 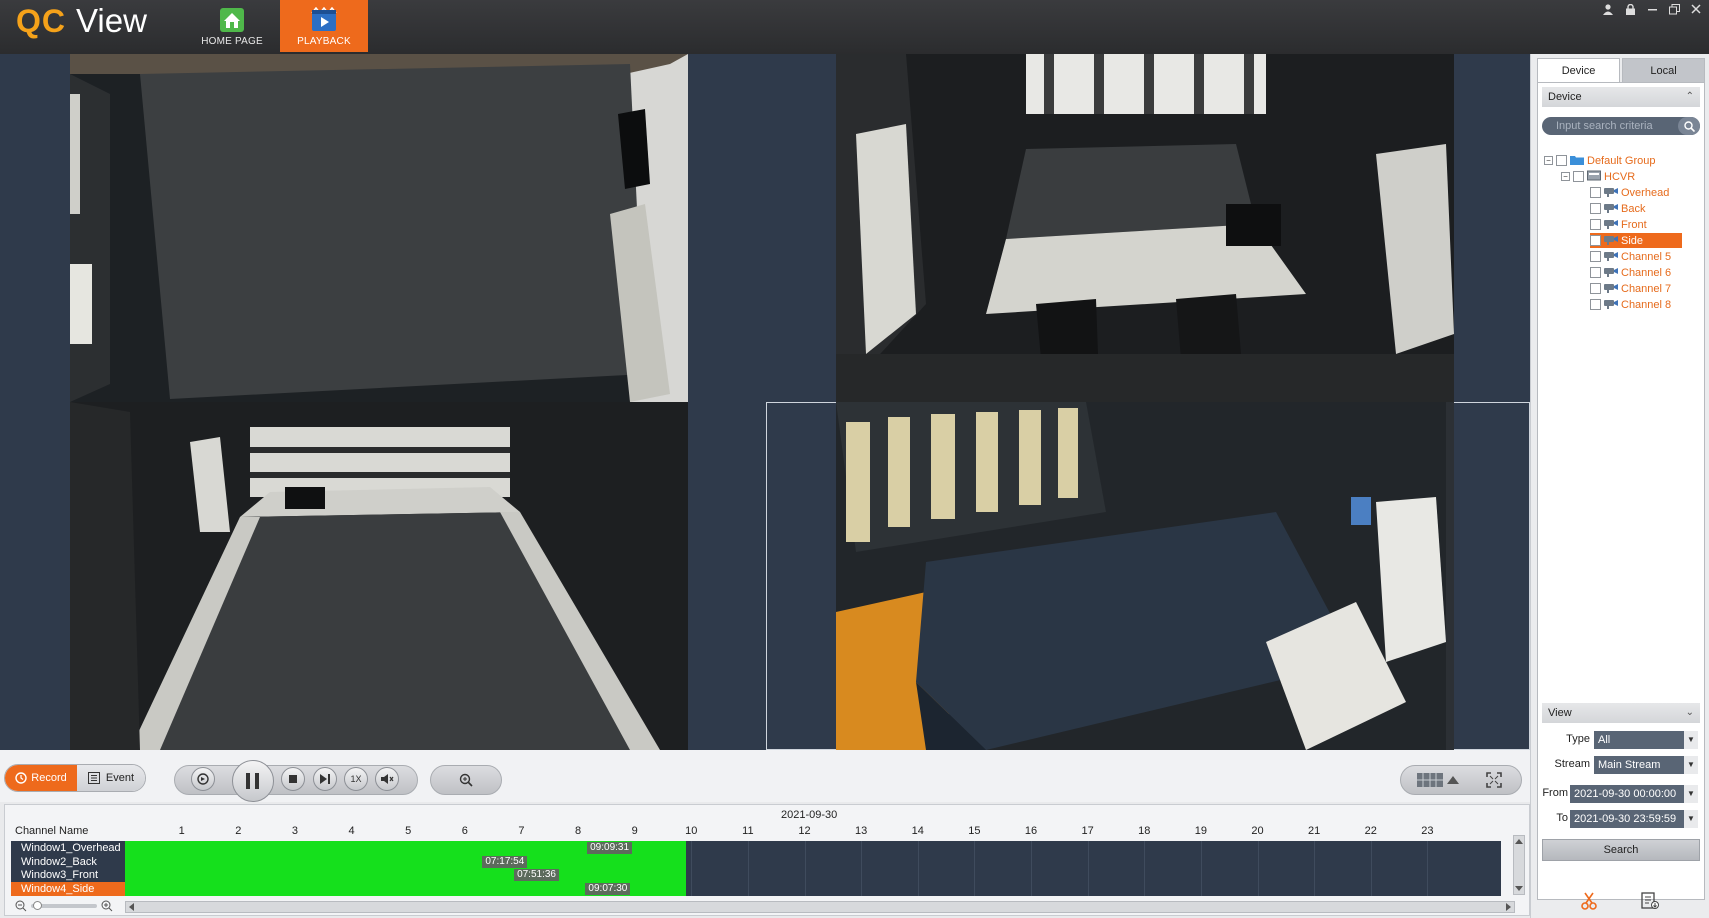 What do you see at coordinates (203, 779) in the screenshot?
I see `sync-playback-button` at bounding box center [203, 779].